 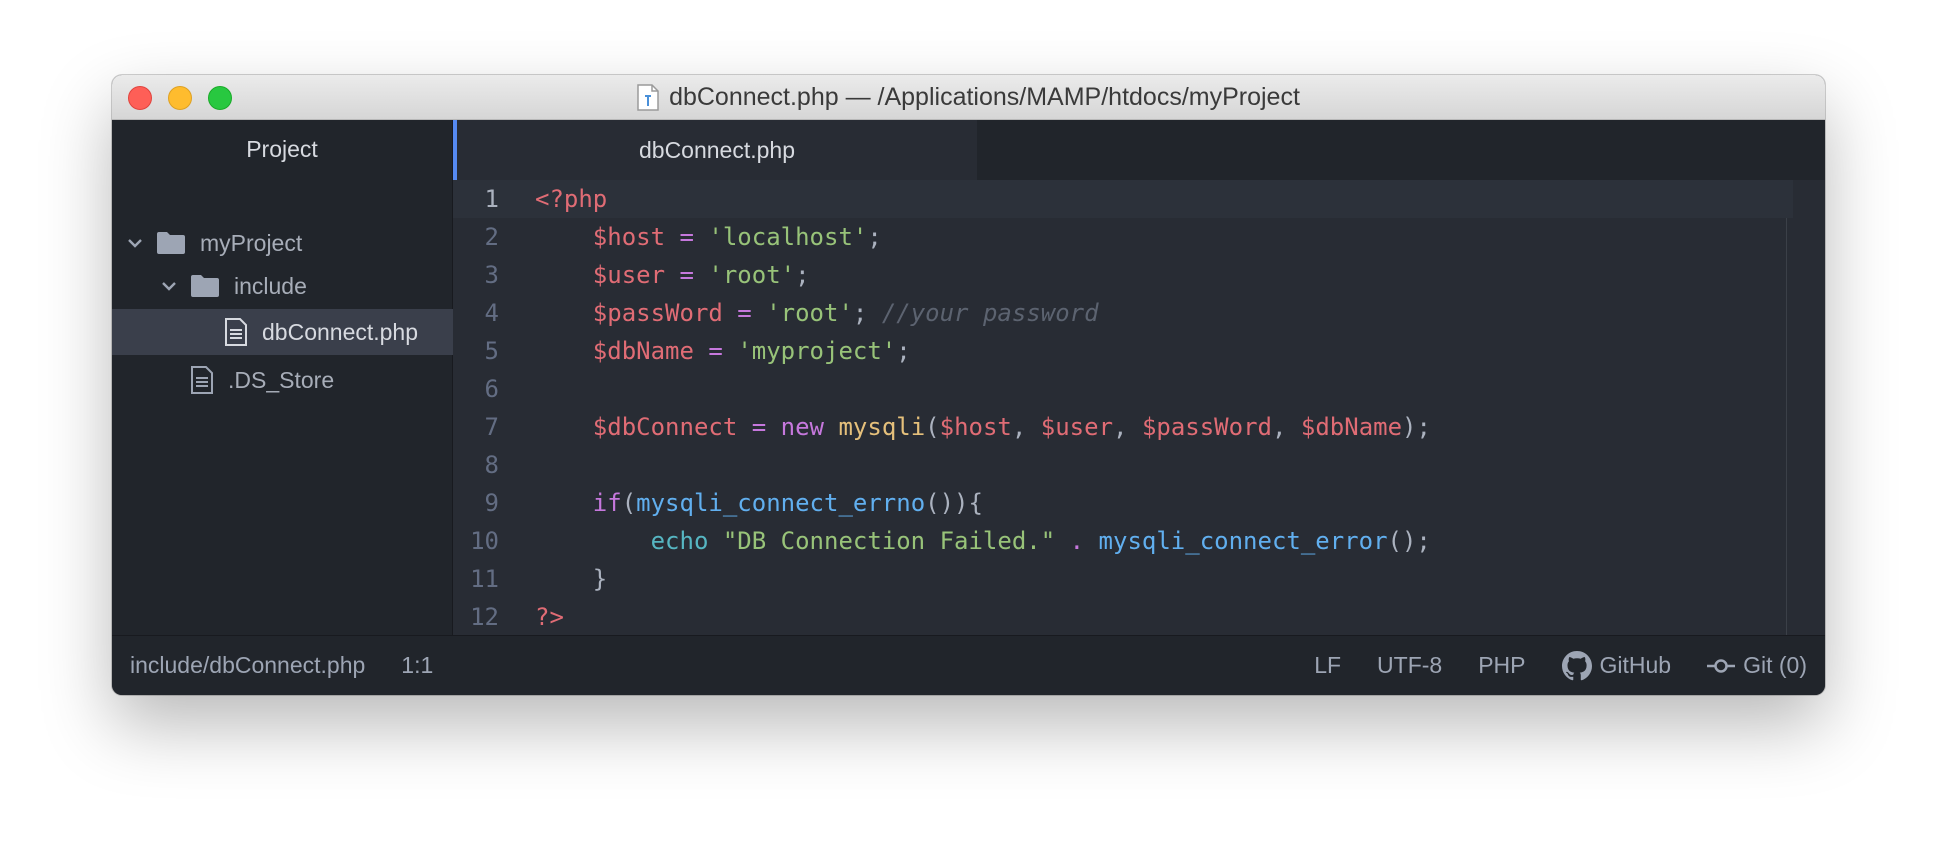 I want to click on code-token: $dbConnect, so click(x=665, y=427).